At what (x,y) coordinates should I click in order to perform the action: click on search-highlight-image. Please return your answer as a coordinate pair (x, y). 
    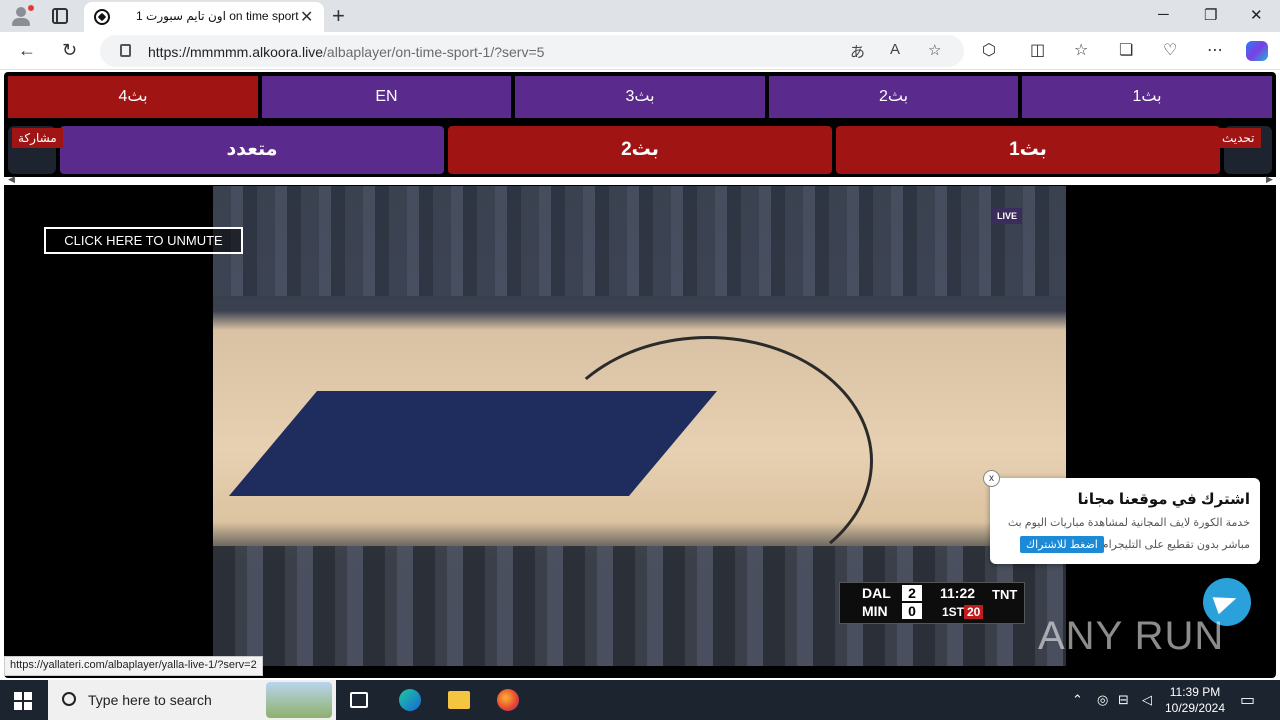
    Looking at the image, I should click on (299, 700).